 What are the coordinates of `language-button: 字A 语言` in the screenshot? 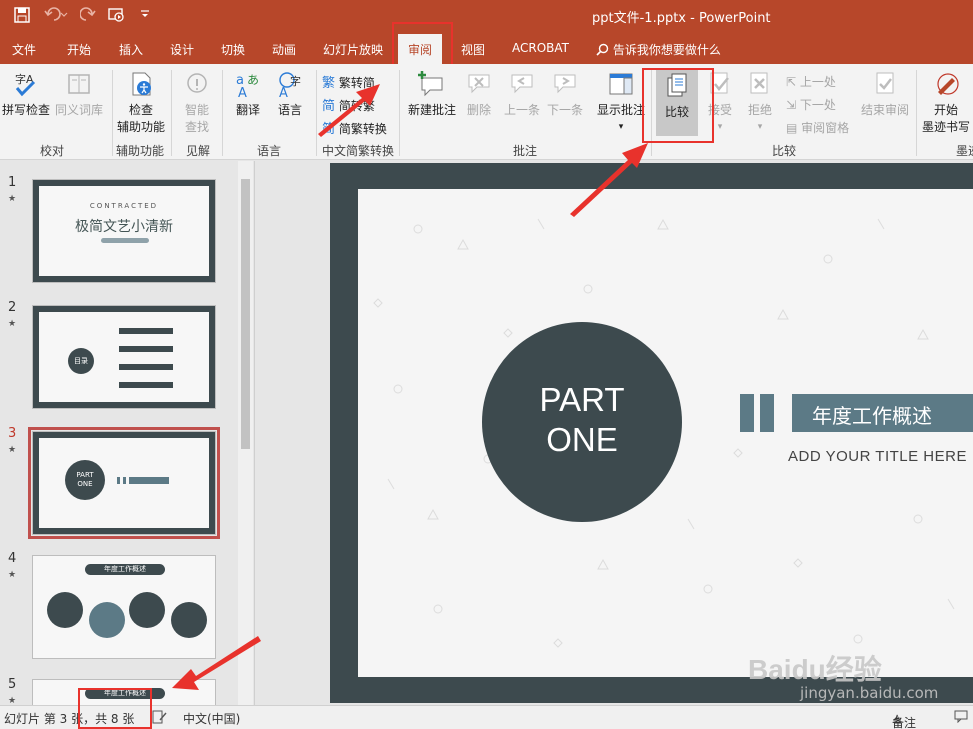 It's located at (290, 94).